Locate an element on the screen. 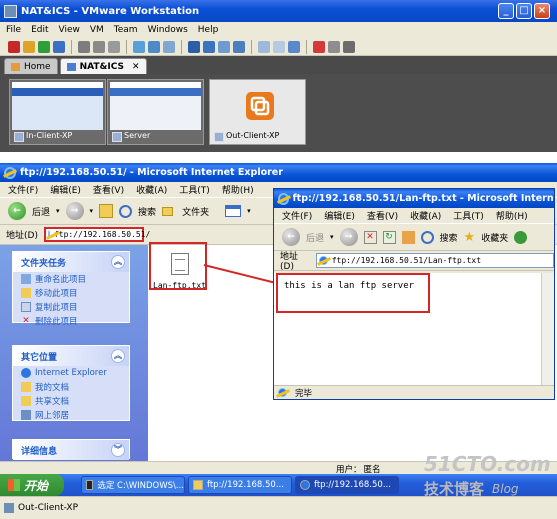  menu-windows: Windows is located at coordinates (168, 30).